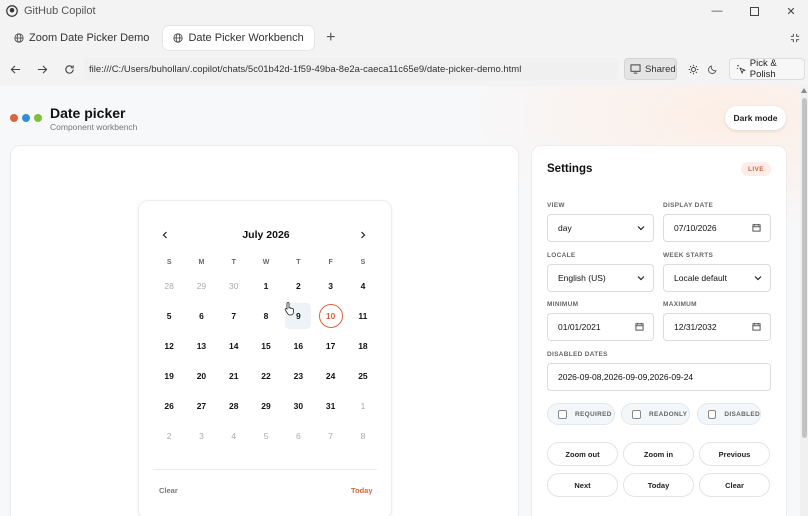 This screenshot has height=516, width=808. Describe the element at coordinates (81, 38) in the screenshot. I see `tab-zoom-date-picker-demo: Zoom Date Picker Demo` at that location.